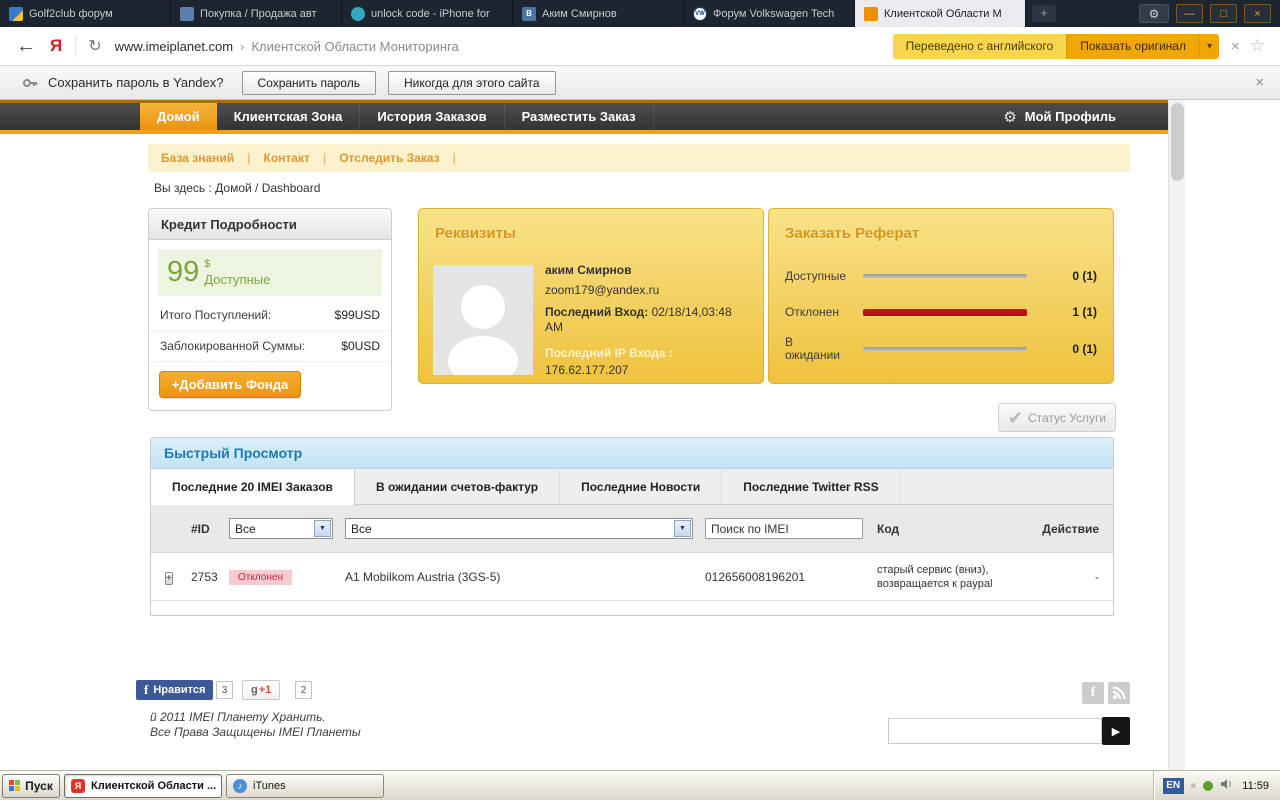  I want to click on tab-title: Клиентской Области М, so click(943, 13).